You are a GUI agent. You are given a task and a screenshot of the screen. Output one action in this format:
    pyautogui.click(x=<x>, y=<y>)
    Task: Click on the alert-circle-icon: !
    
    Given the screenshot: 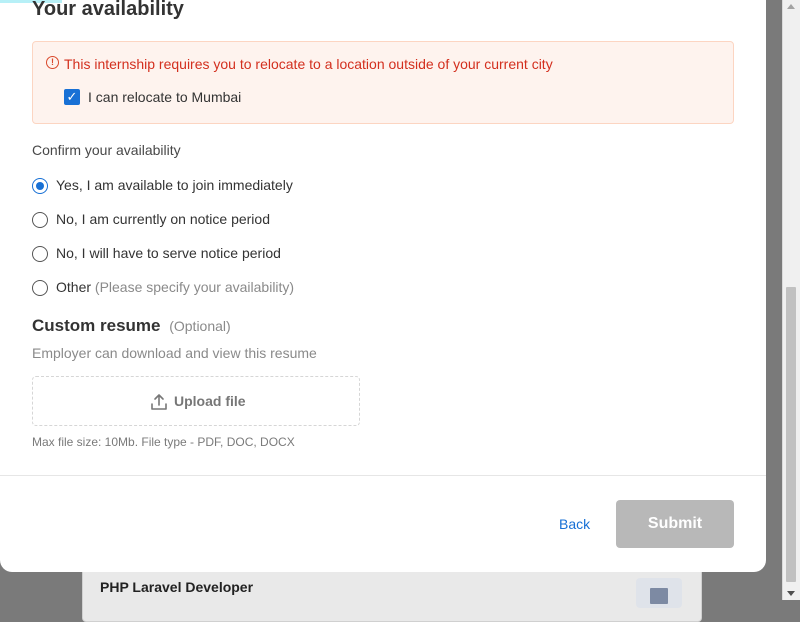 What is the action you would take?
    pyautogui.click(x=52, y=62)
    